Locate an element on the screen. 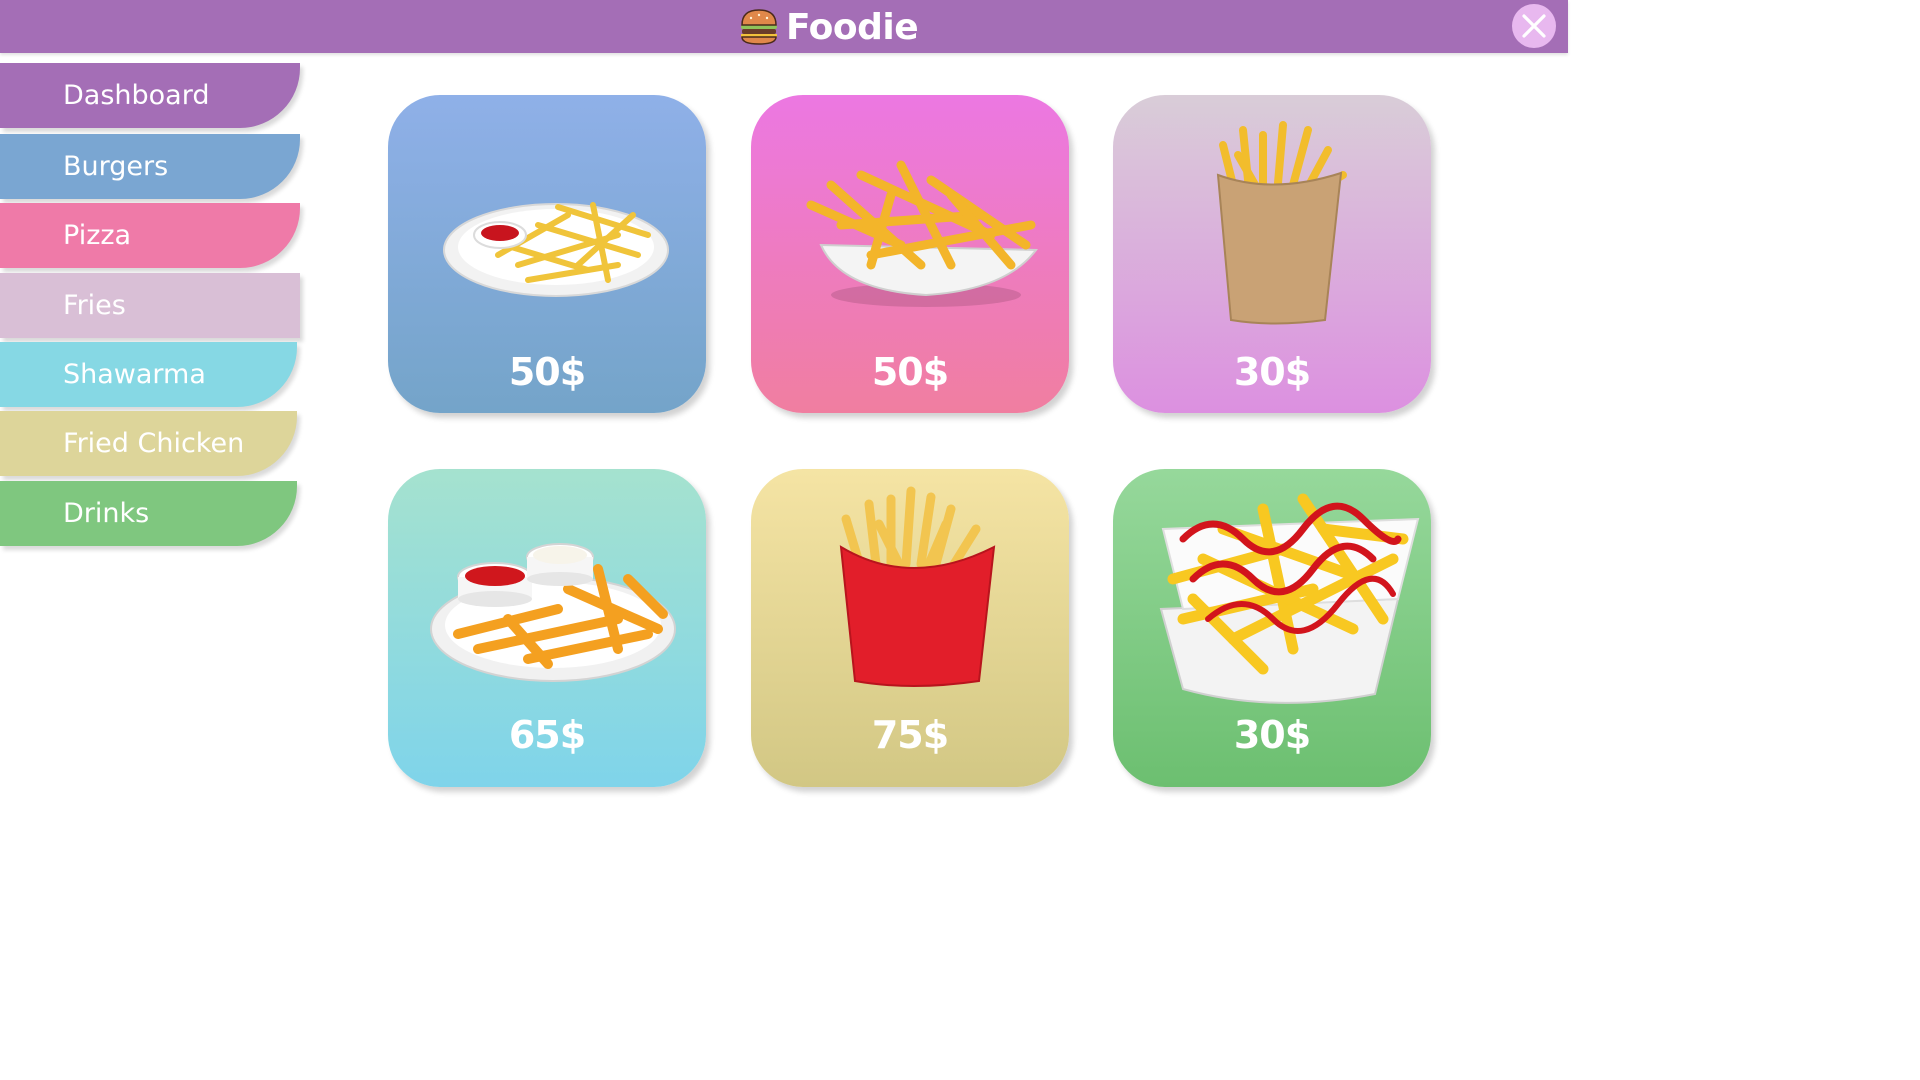  sidebar-item-label: Dashboard is located at coordinates (136, 95).